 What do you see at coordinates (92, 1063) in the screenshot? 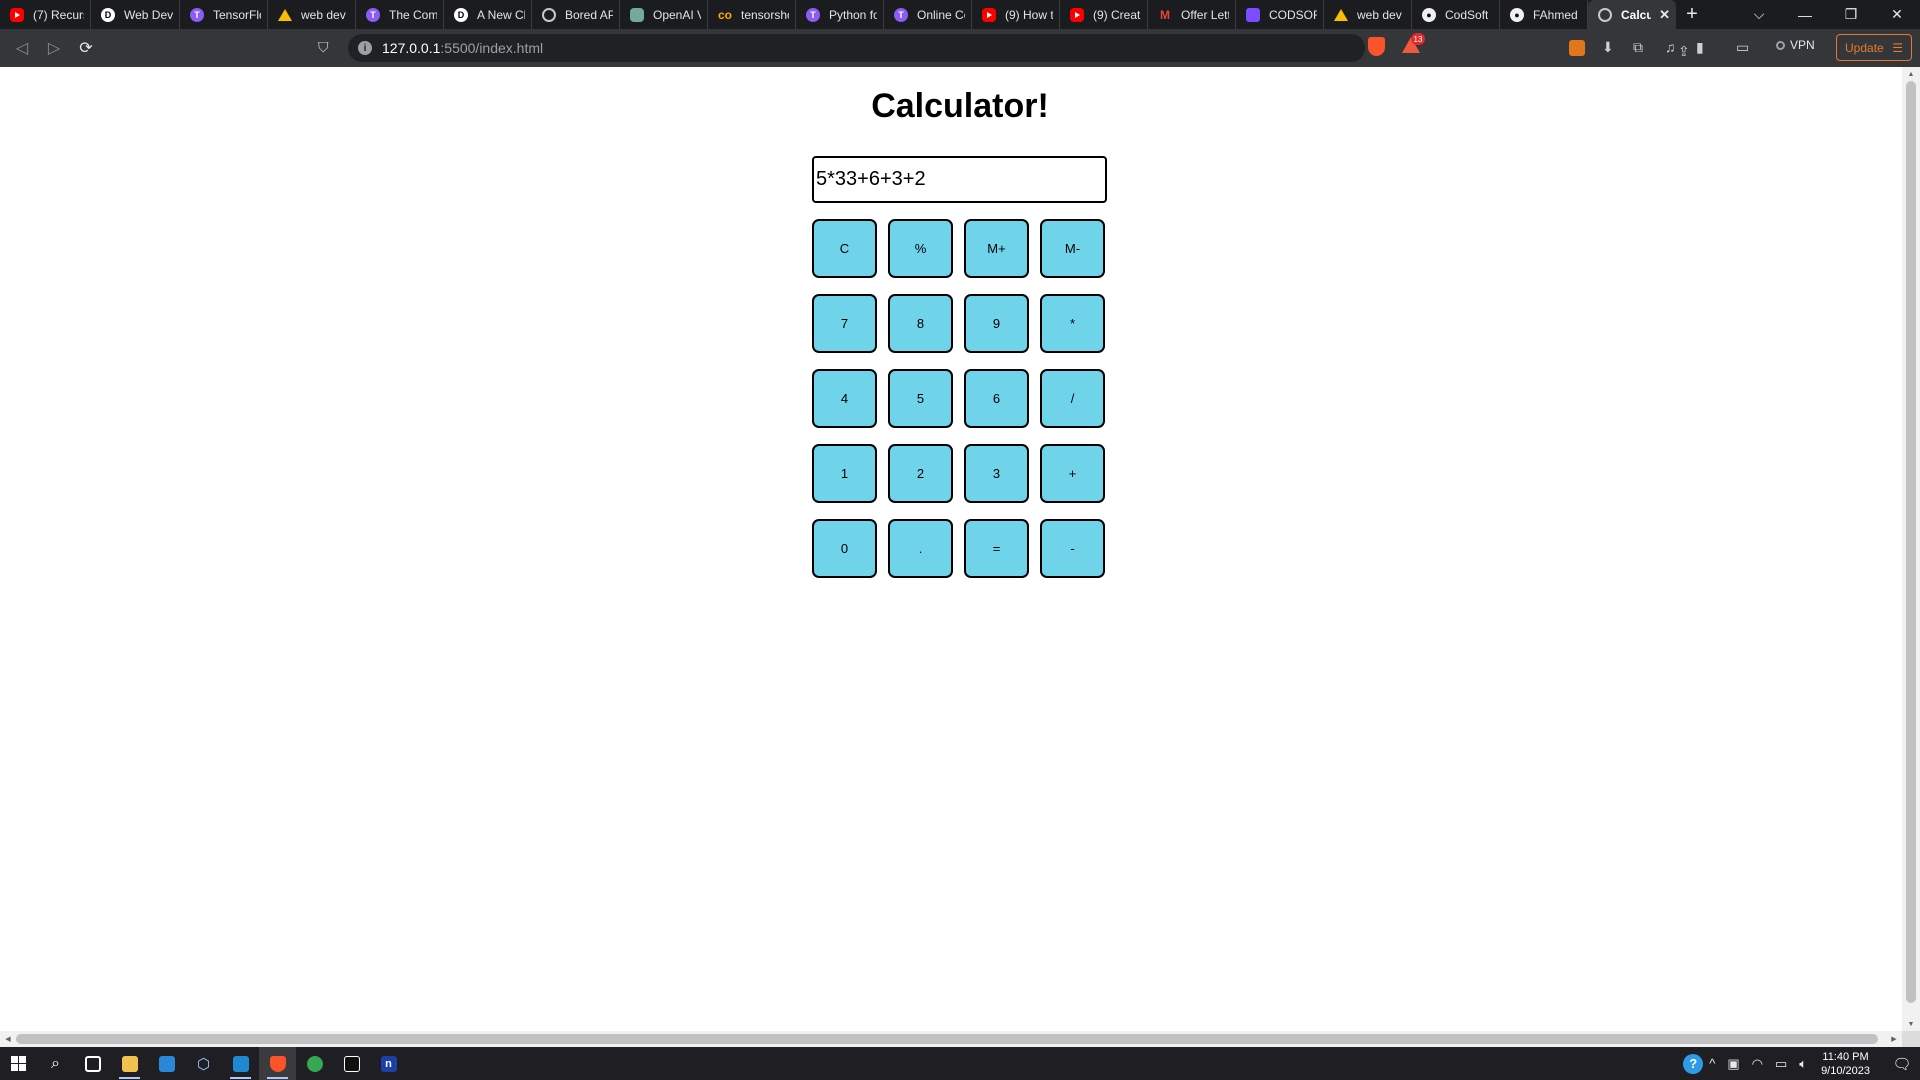
I see `task-view-icon` at bounding box center [92, 1063].